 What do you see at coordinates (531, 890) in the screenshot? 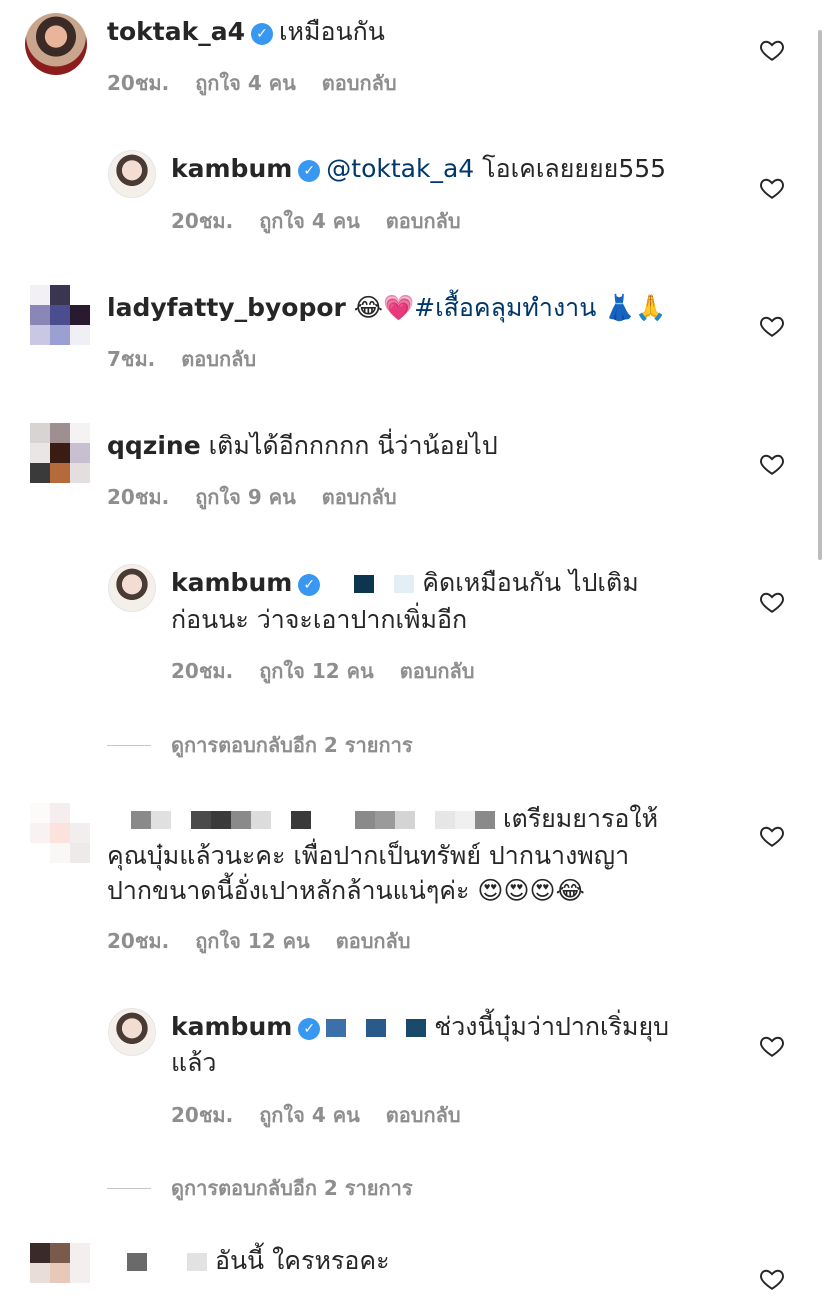
I see `emoji: 😍😍😍😂` at bounding box center [531, 890].